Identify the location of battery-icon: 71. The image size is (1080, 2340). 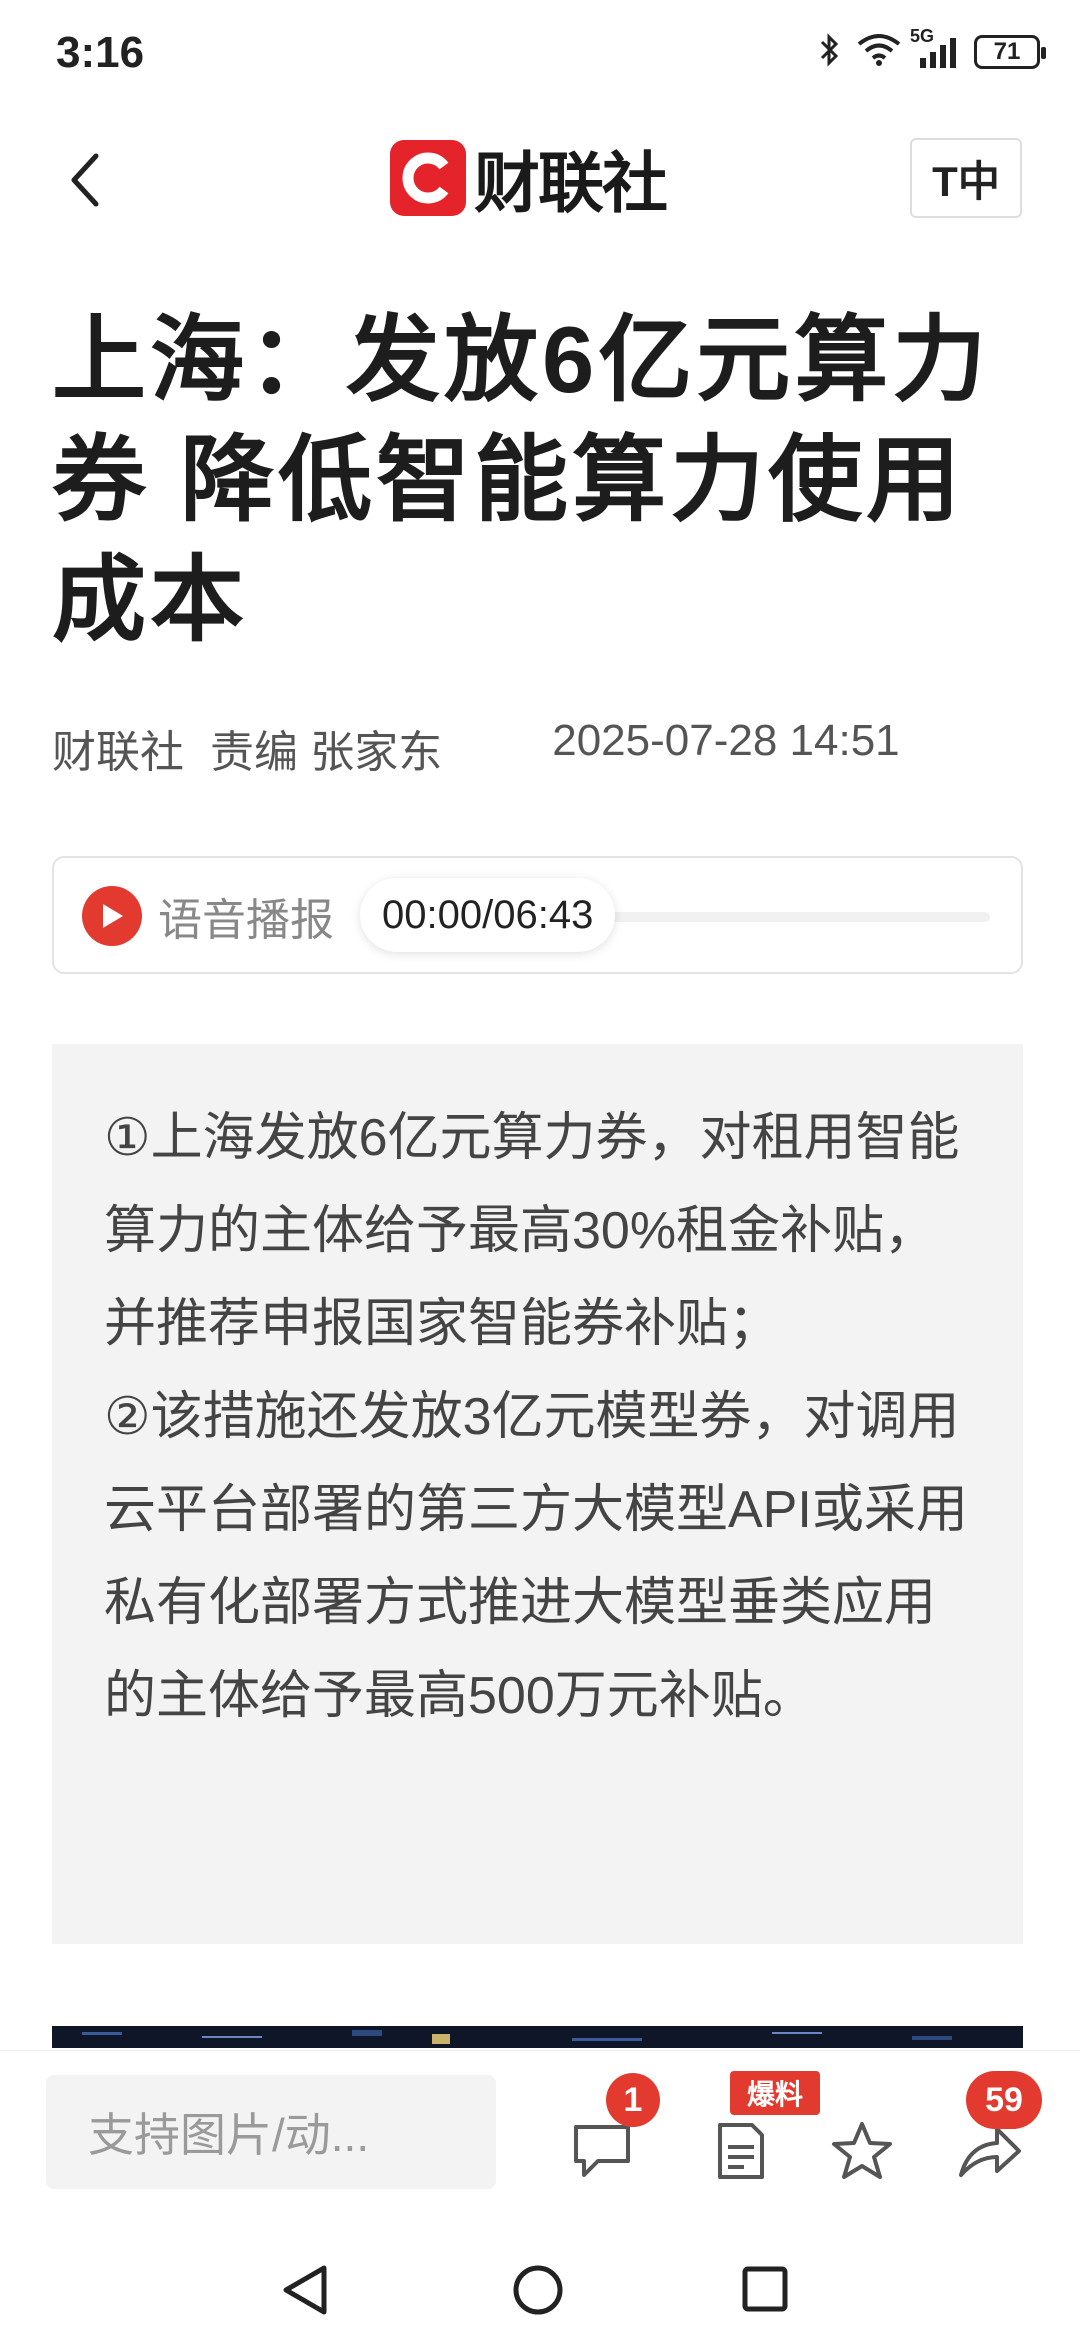
(1010, 52).